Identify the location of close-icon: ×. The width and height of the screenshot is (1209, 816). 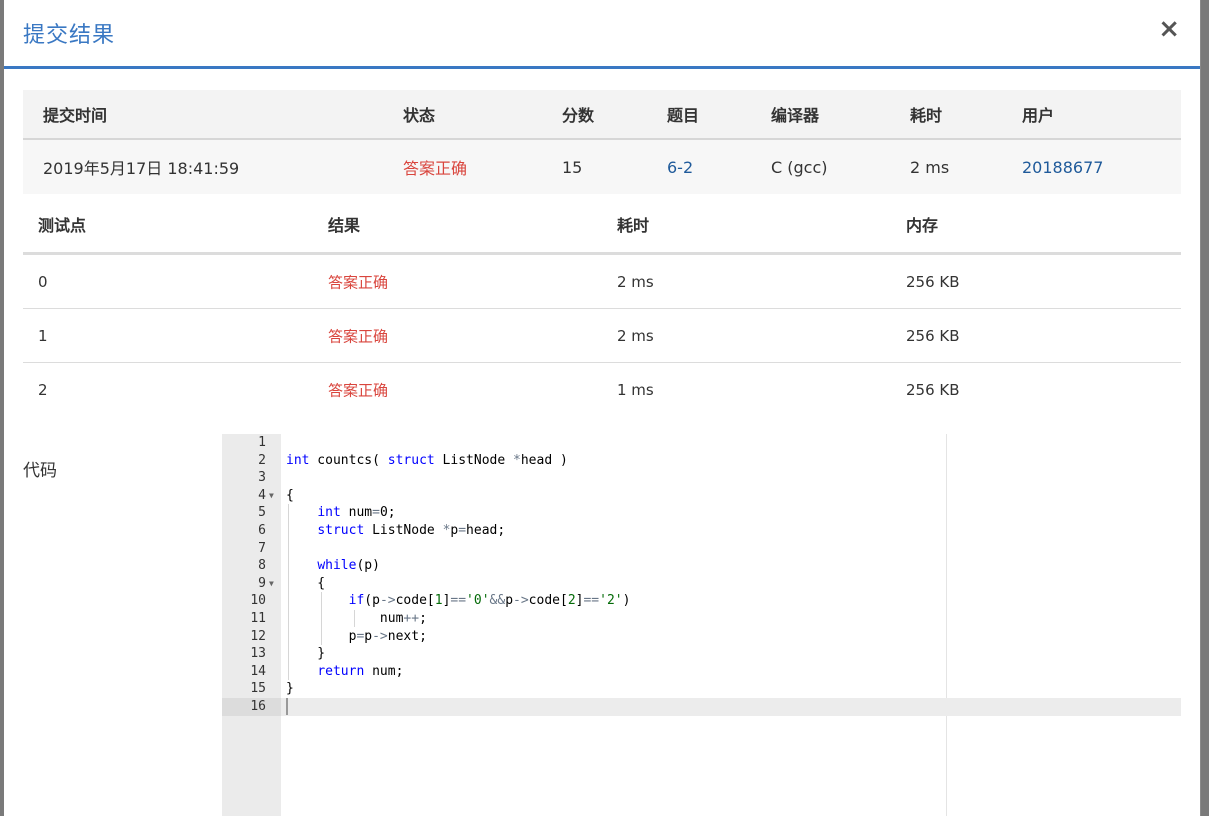
(1169, 29).